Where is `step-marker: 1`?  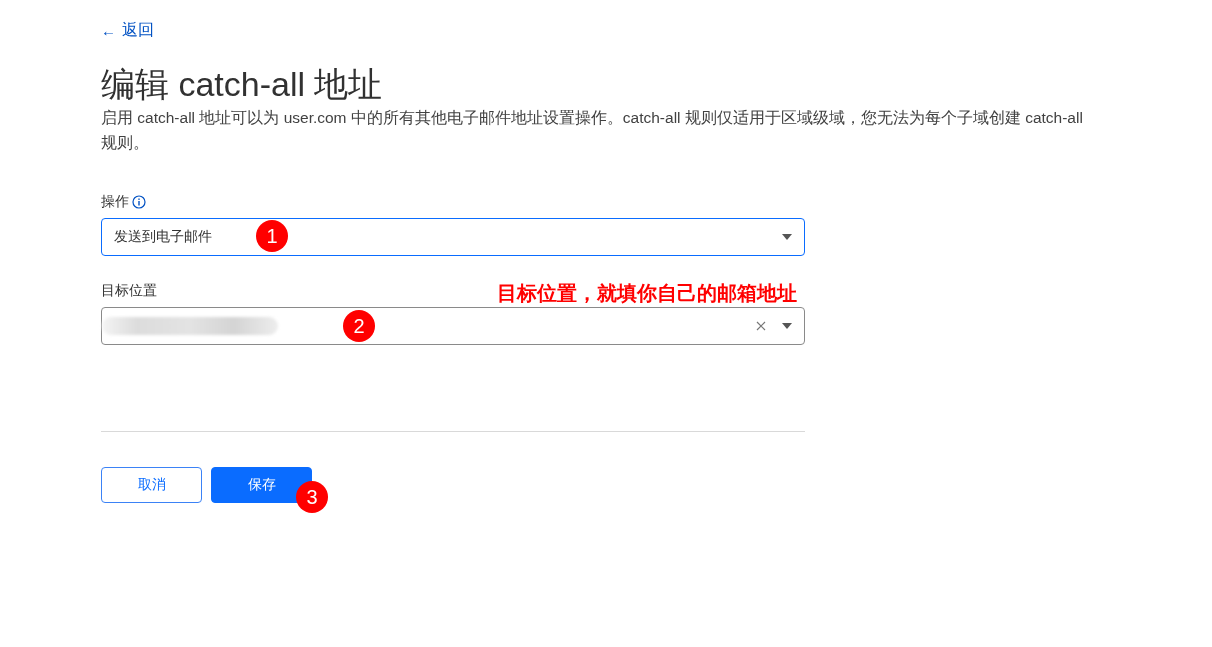 step-marker: 1 is located at coordinates (272, 236).